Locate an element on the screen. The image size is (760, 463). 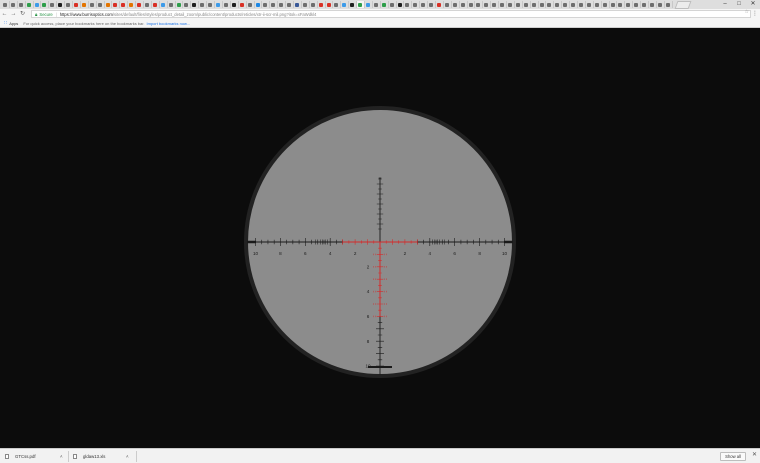
reload-button: ↻ is located at coordinates (22, 14).